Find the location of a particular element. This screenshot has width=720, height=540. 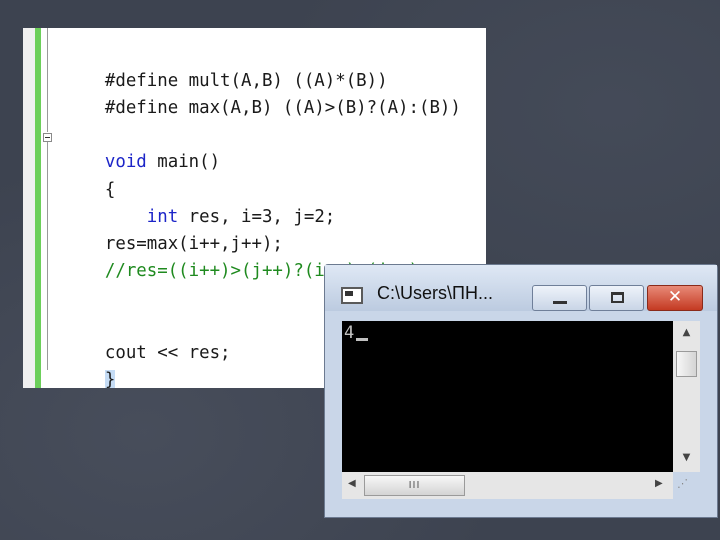

maximize-button is located at coordinates (616, 298).